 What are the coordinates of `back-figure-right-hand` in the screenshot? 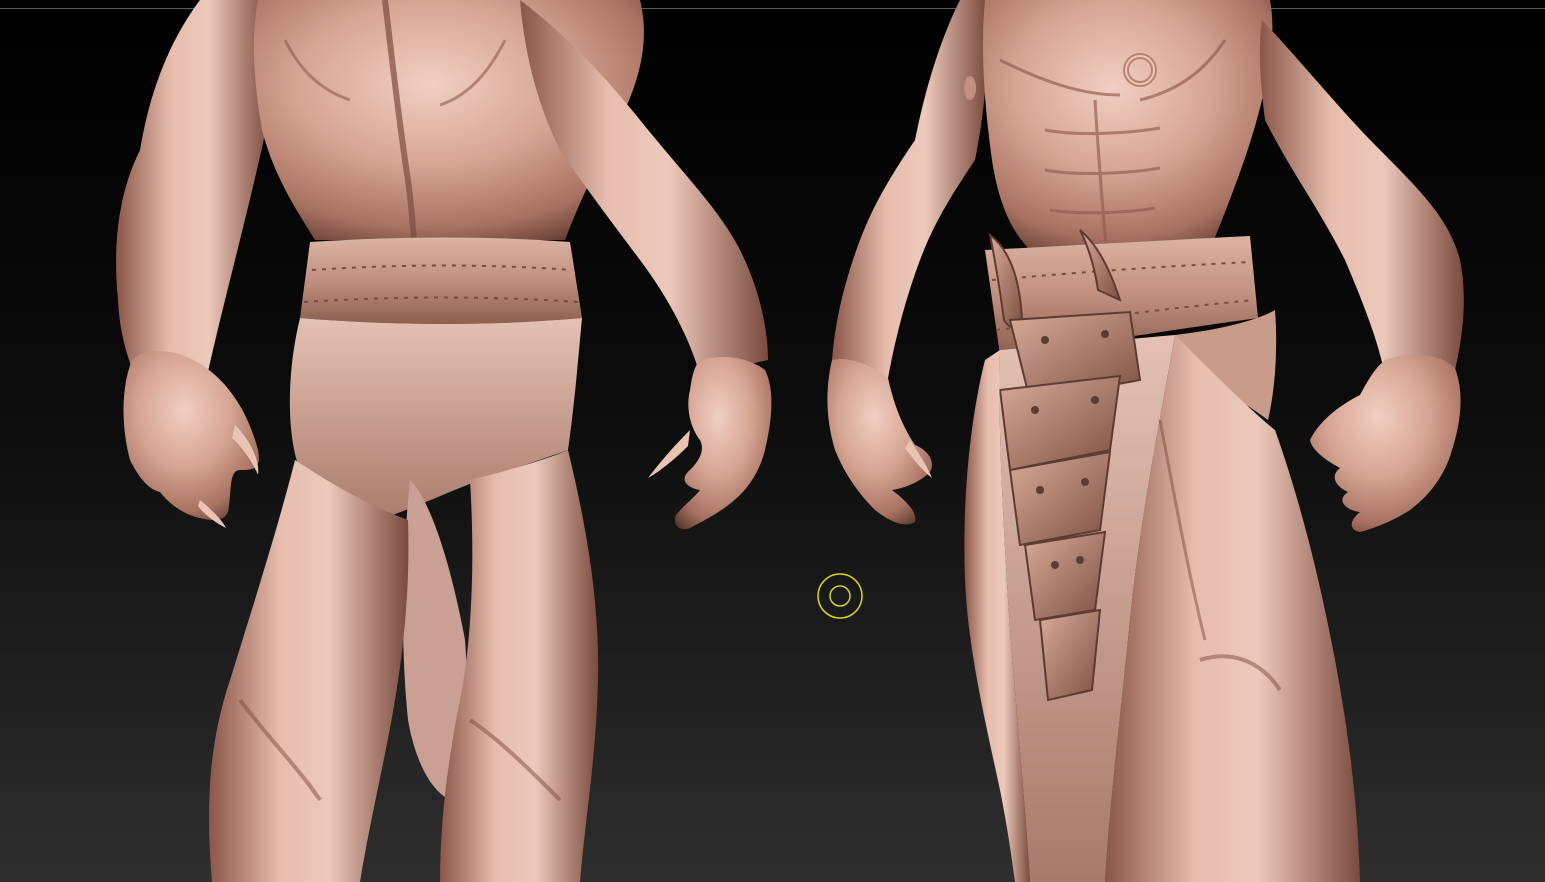 It's located at (723, 443).